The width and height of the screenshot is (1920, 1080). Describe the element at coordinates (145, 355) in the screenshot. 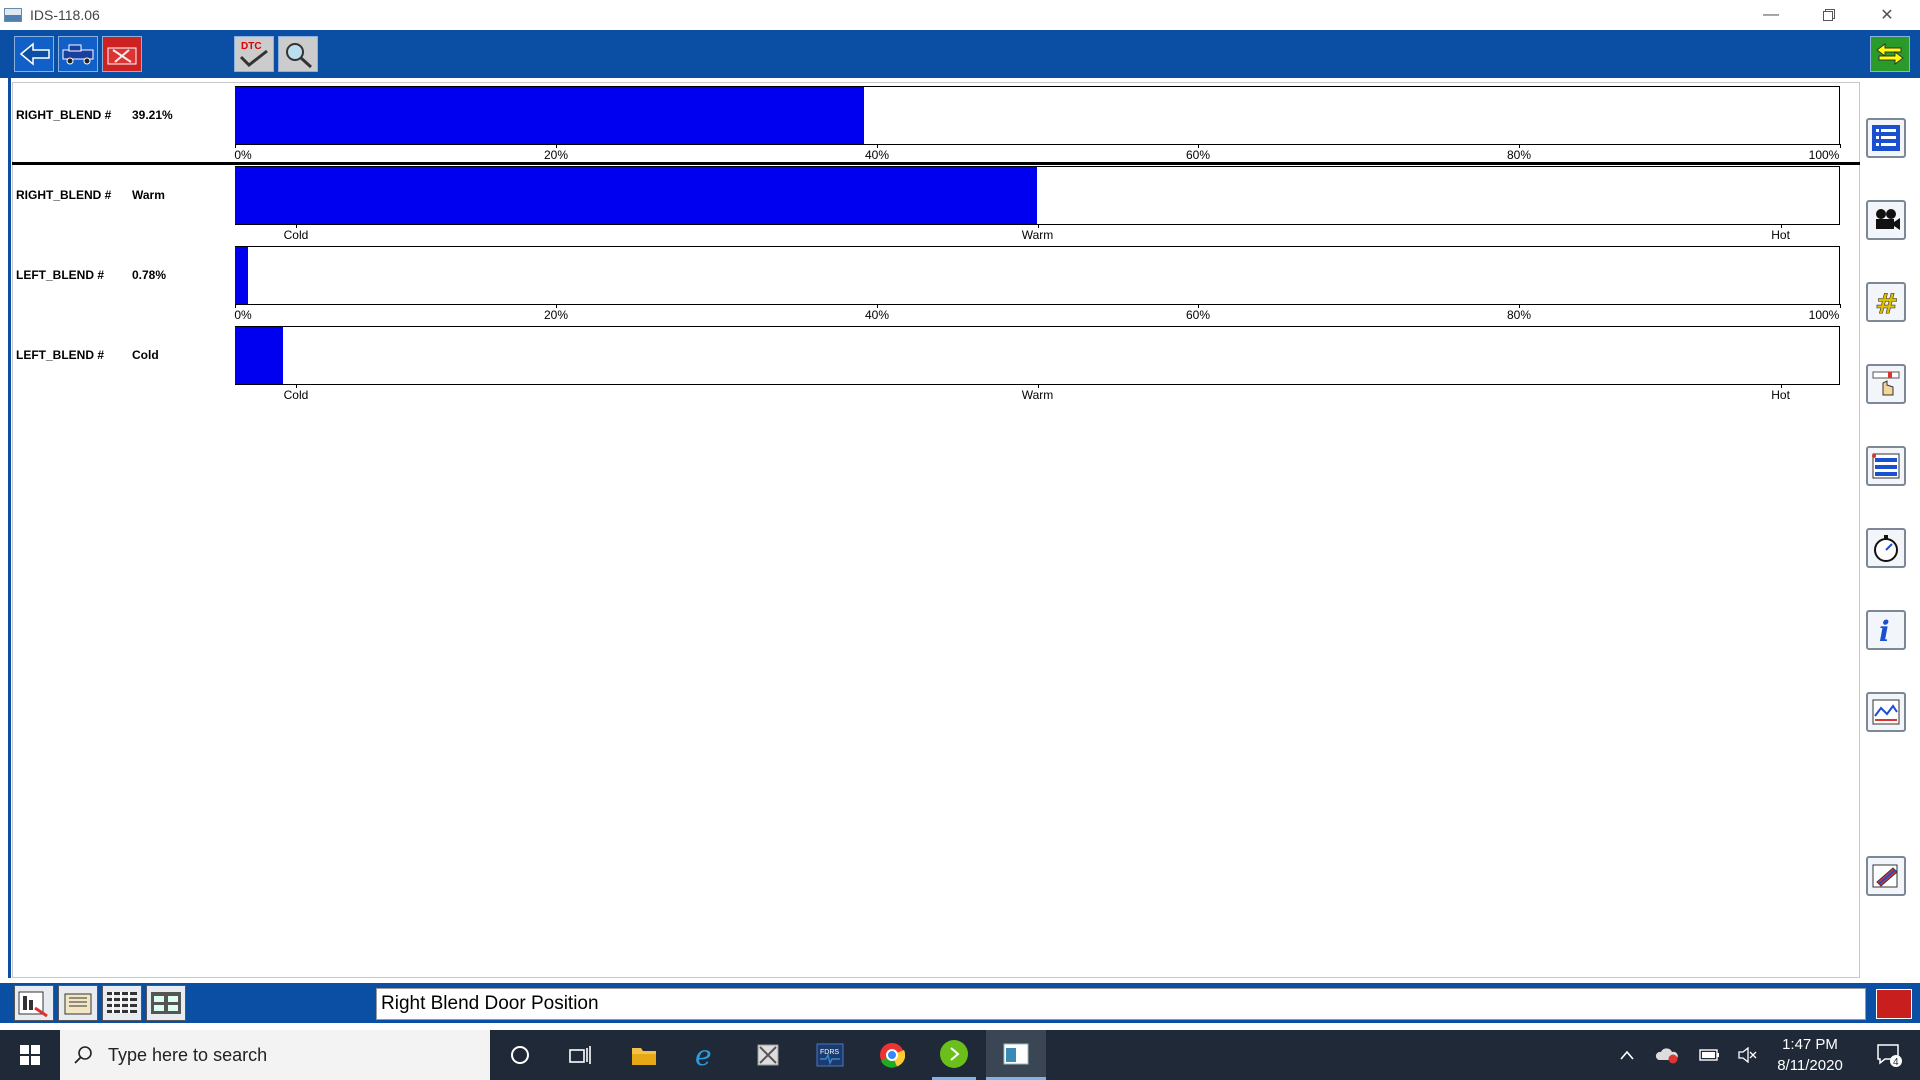

I see `pid-value: Cold` at that location.